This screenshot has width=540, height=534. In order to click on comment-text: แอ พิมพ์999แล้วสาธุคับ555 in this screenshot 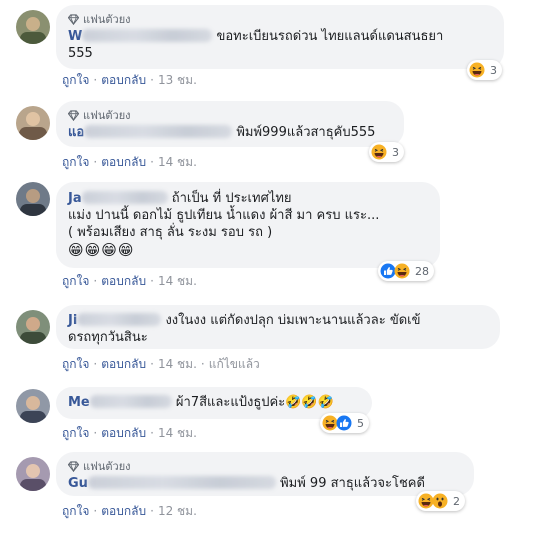, I will do `click(230, 132)`.